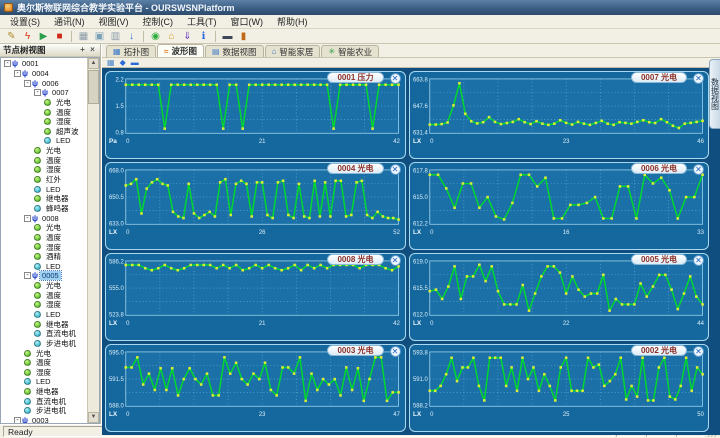 This screenshot has height=438, width=720. Describe the element at coordinates (117, 225) in the screenshot. I see `y-tick-label: 633.0` at that location.